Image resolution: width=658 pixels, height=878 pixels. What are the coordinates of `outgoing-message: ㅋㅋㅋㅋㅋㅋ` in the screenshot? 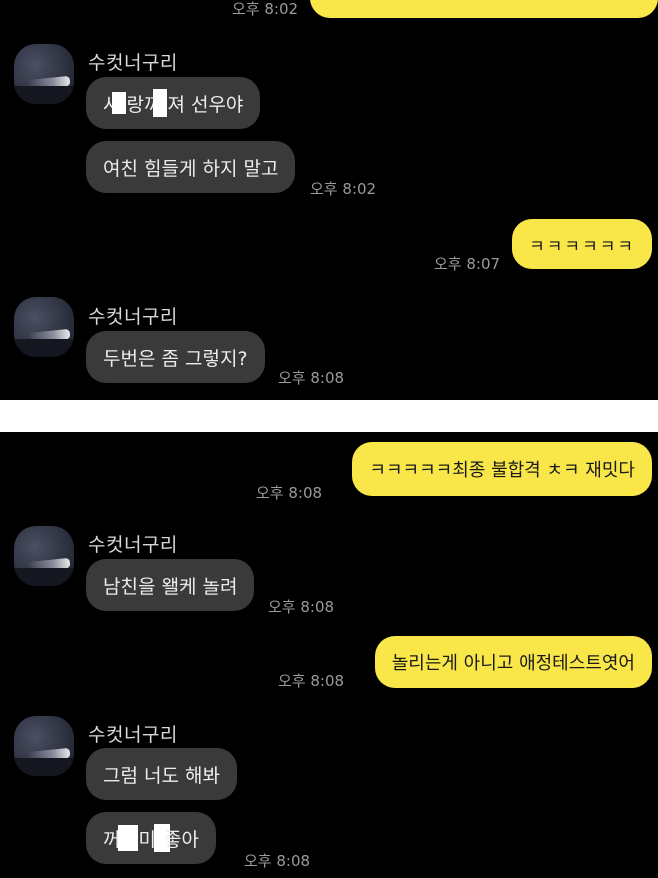 It's located at (582, 244).